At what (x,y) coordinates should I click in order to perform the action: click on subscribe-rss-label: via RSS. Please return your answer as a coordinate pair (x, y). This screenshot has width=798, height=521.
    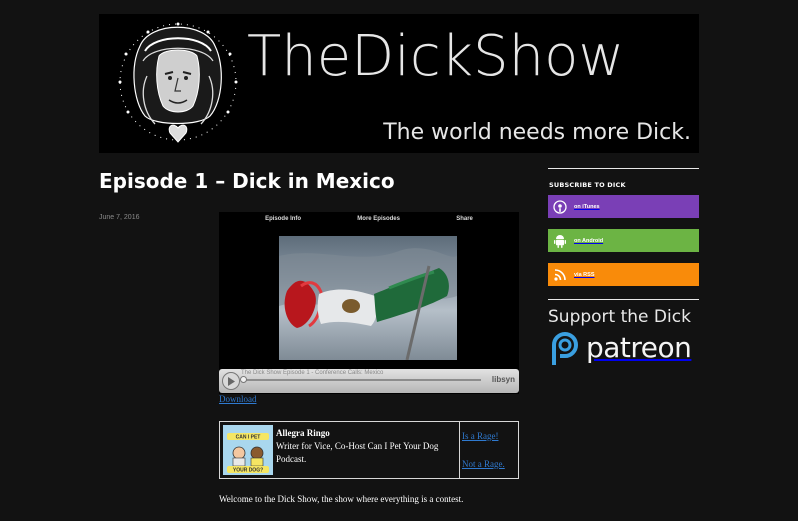
    Looking at the image, I should click on (584, 274).